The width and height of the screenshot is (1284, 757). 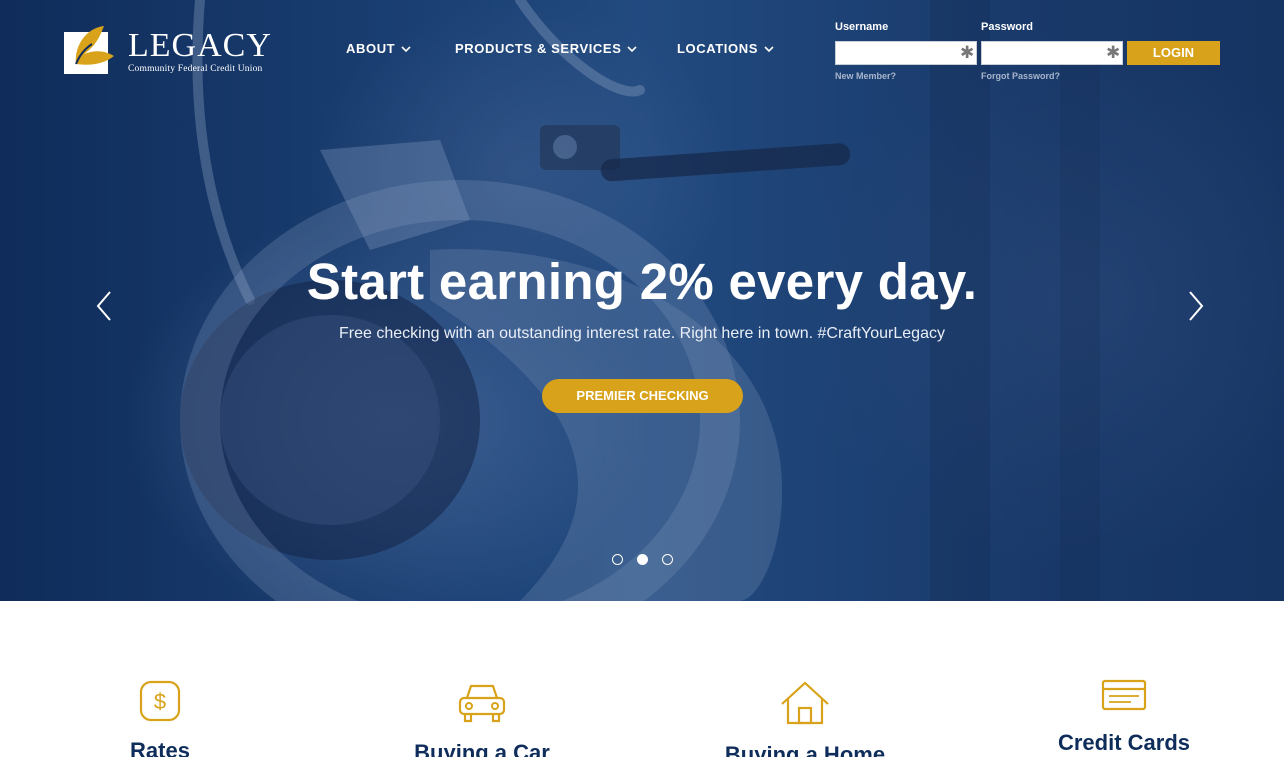 I want to click on logo-leaf-icon, so click(x=89, y=50).